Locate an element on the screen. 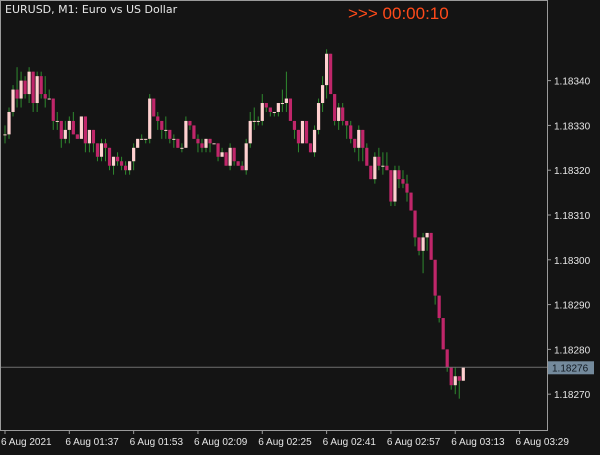  bar-countdown-timer: >>> 00:00:10 is located at coordinates (398, 14).